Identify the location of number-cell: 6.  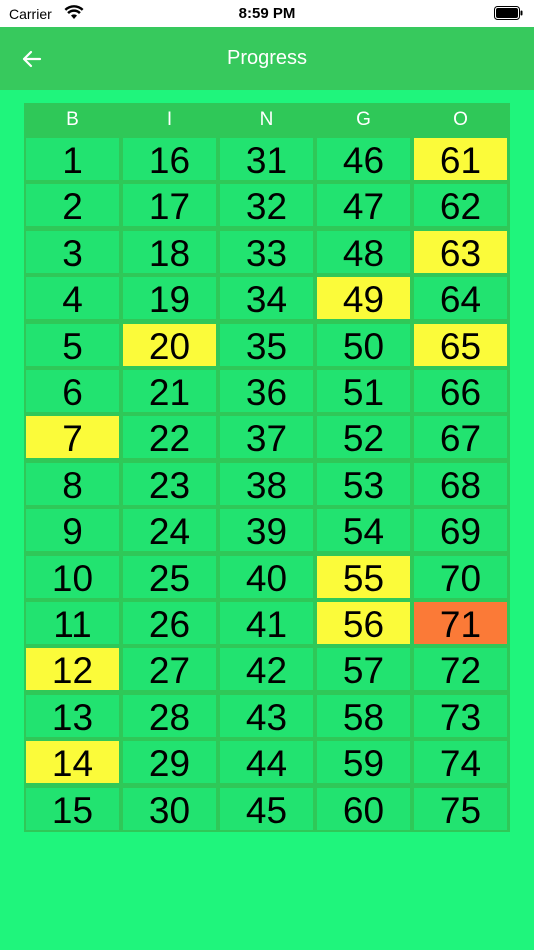
(72, 391).